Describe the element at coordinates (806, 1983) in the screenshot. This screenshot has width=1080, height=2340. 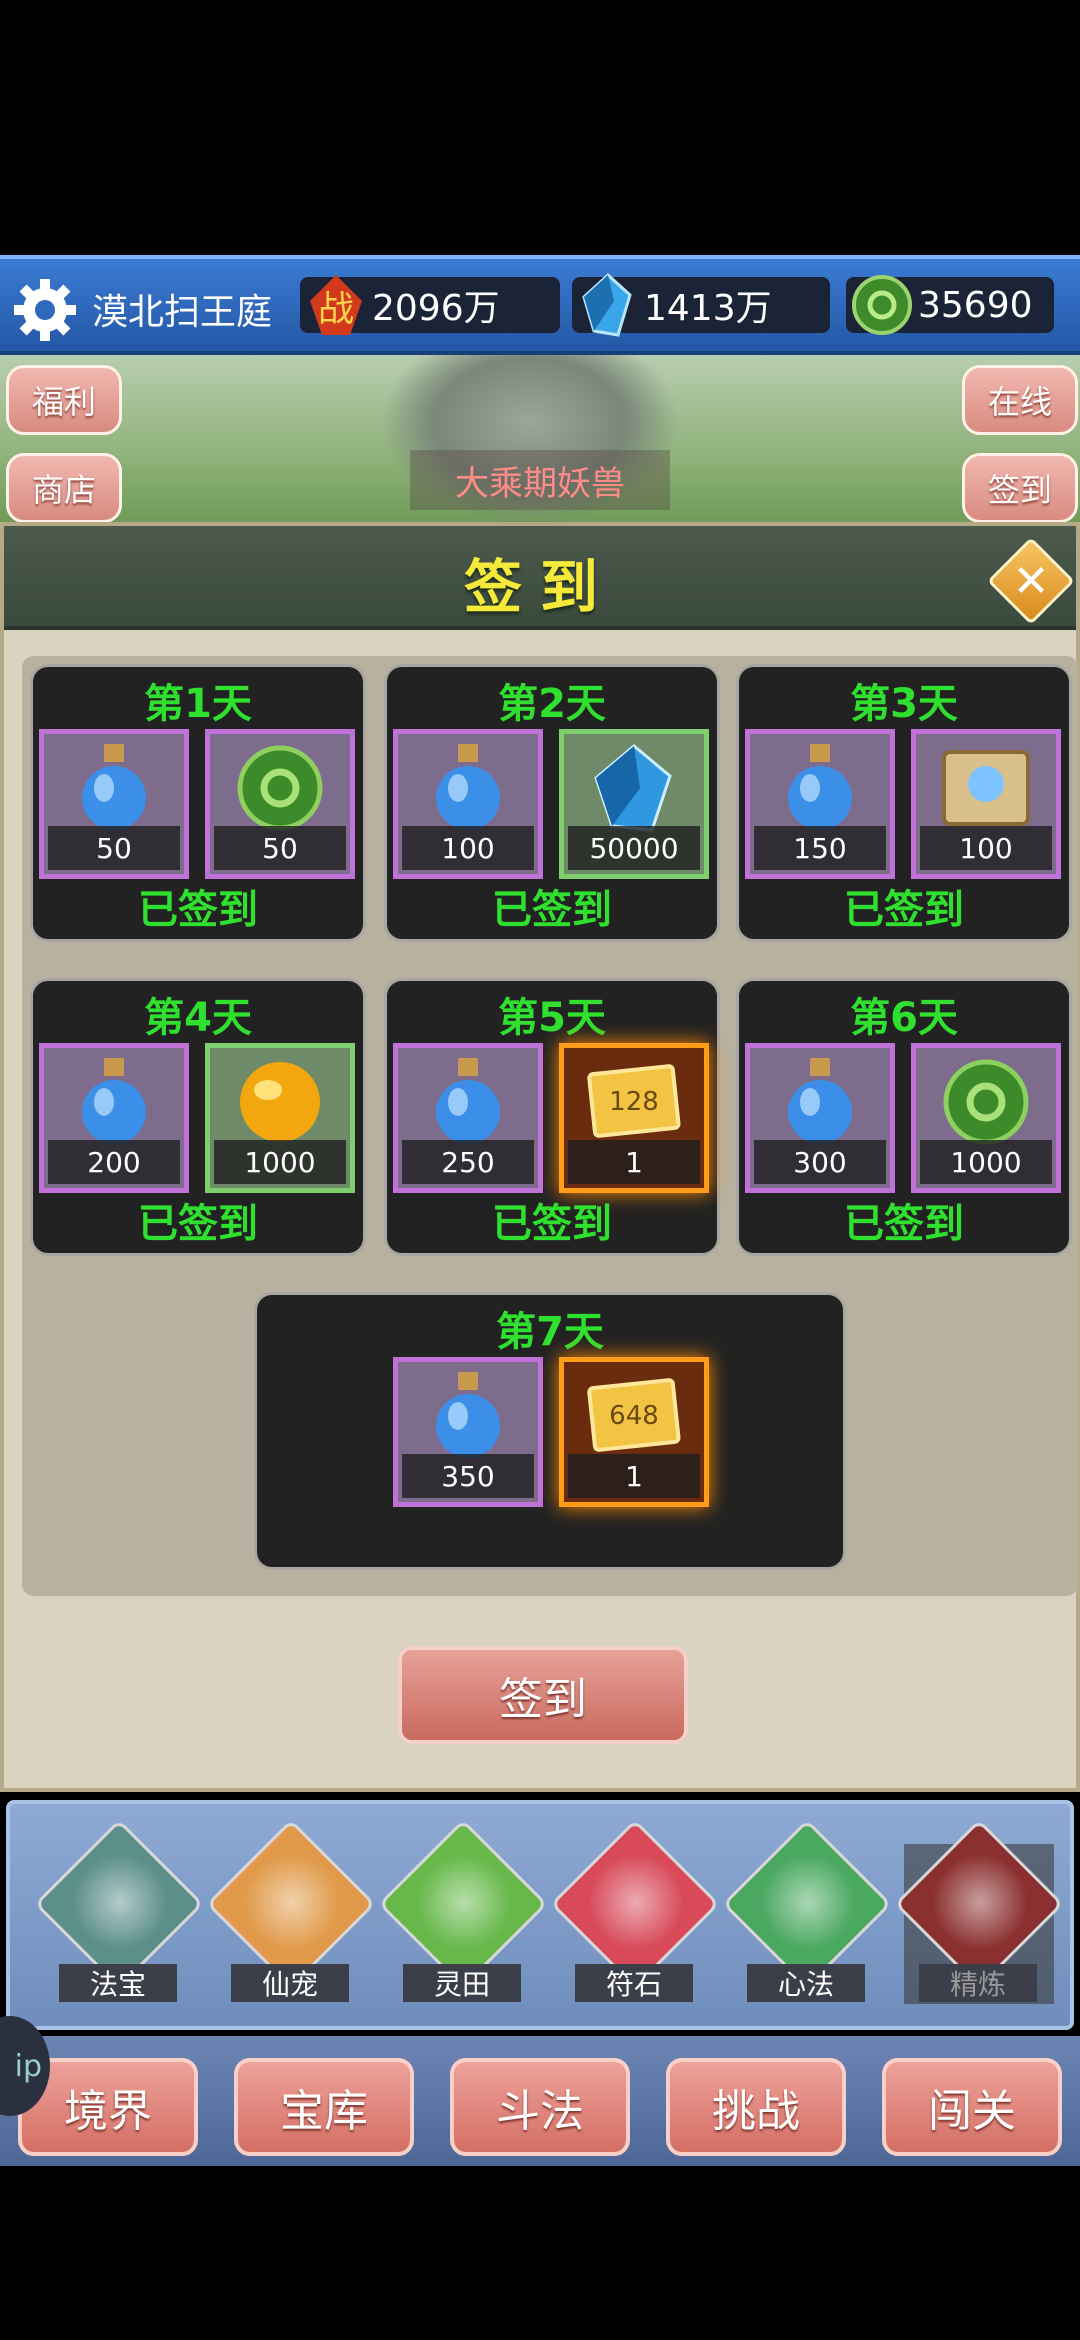
I see `feature-label: 心法` at that location.